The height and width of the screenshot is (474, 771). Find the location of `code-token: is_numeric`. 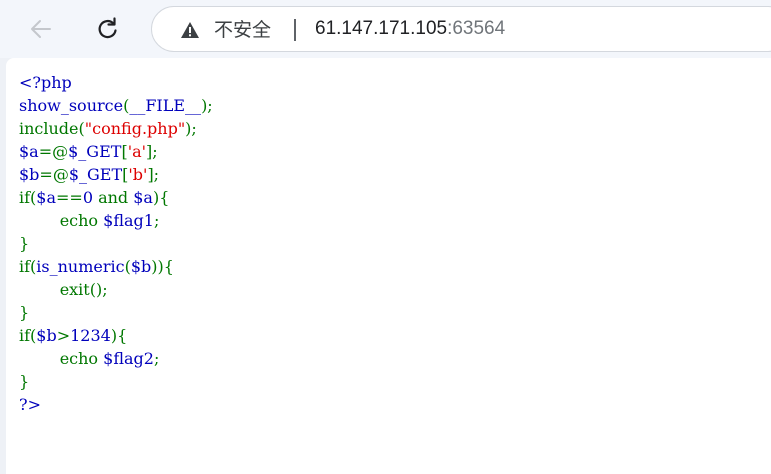

code-token: is_numeric is located at coordinates (80, 266).